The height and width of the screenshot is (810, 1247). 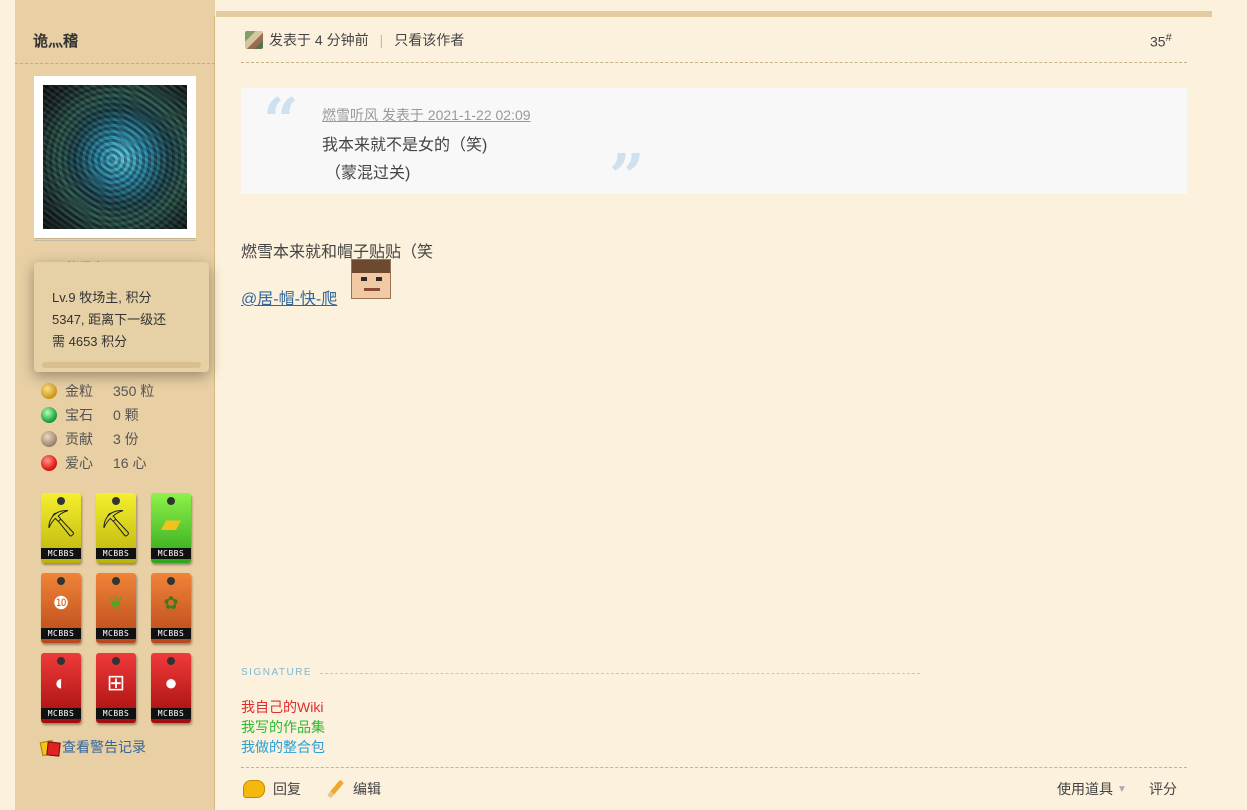 What do you see at coordinates (90, 341) in the screenshot?
I see `tooltip-line: 需 4653 积分` at bounding box center [90, 341].